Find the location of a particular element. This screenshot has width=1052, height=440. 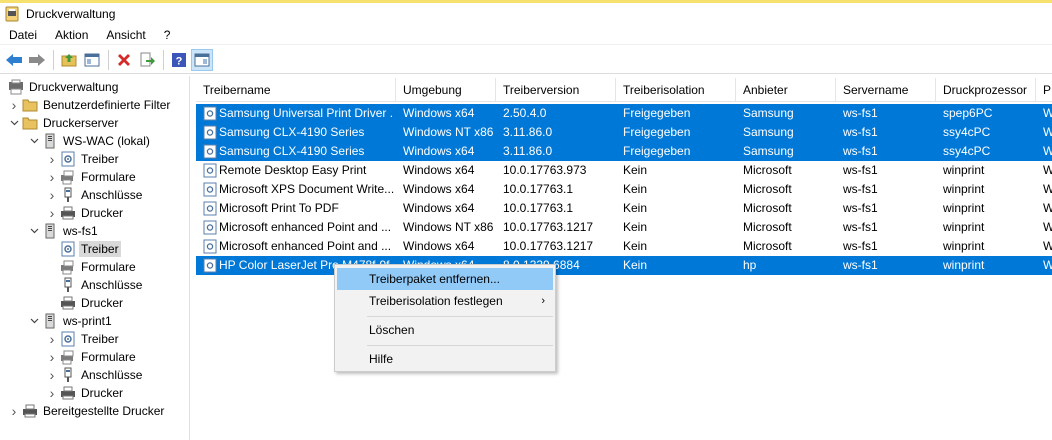

menu-item-set-driver-isolation: Treiberisolation festlegen › is located at coordinates (445, 301).